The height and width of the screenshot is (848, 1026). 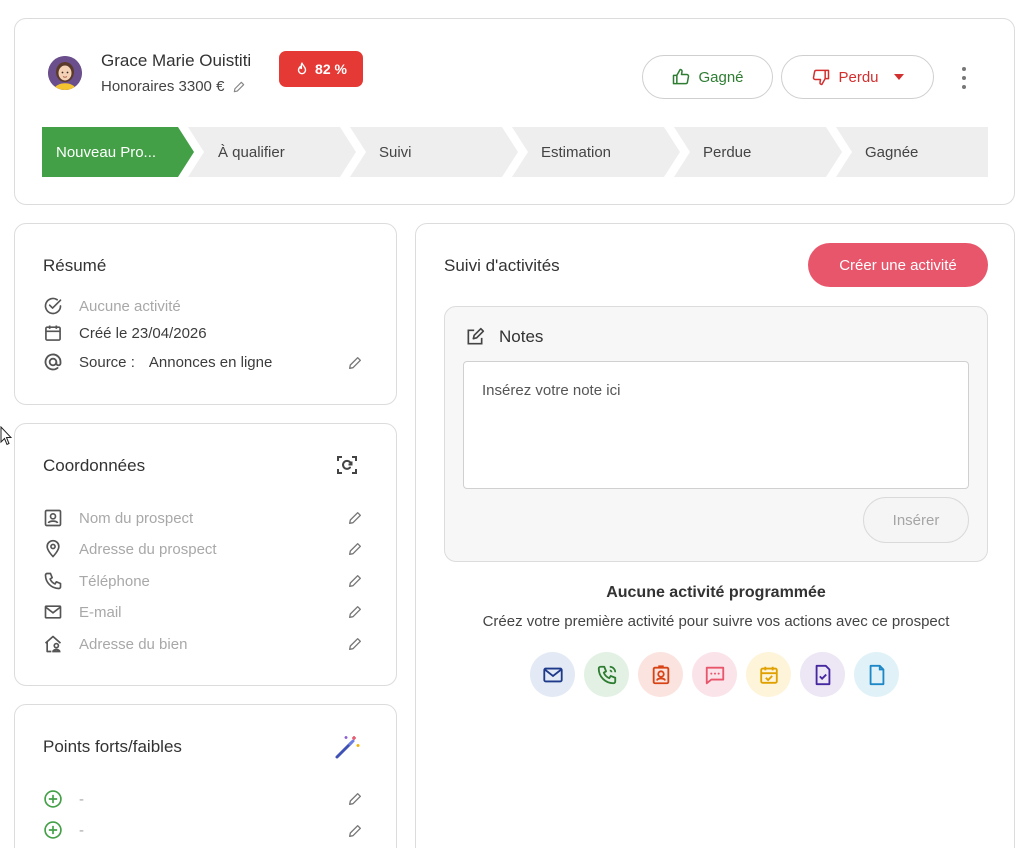 I want to click on lost-button: Perdu, so click(x=857, y=77).